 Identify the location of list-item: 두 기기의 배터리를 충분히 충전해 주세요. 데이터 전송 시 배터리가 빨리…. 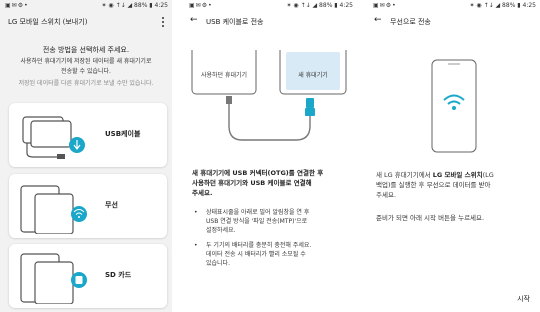
(270, 254).